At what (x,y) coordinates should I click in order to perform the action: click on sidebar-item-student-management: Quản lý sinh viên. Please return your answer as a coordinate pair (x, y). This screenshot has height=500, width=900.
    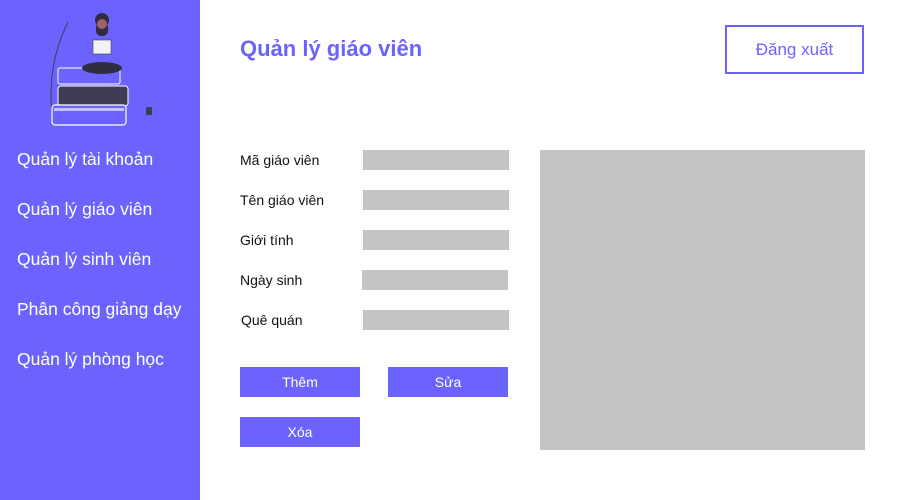
    Looking at the image, I should click on (99, 259).